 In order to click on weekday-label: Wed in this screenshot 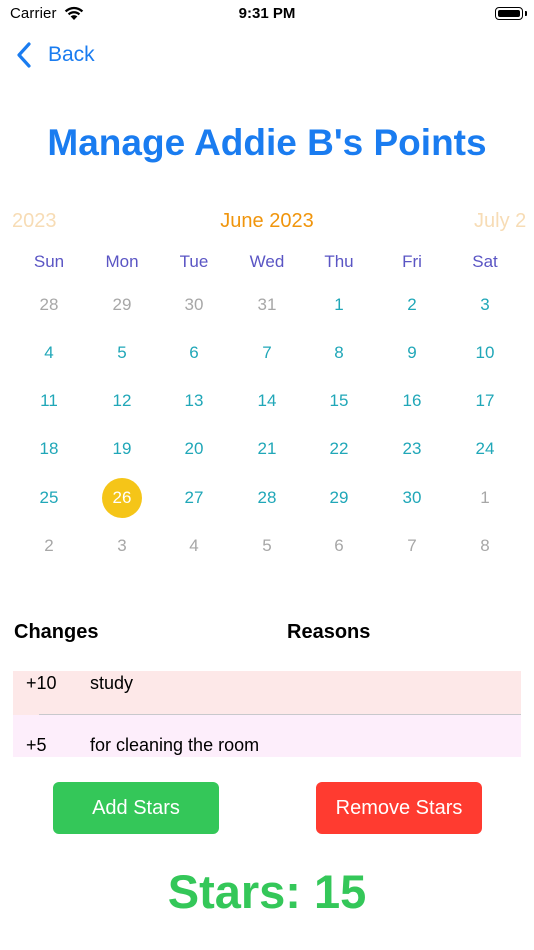, I will do `click(267, 261)`.